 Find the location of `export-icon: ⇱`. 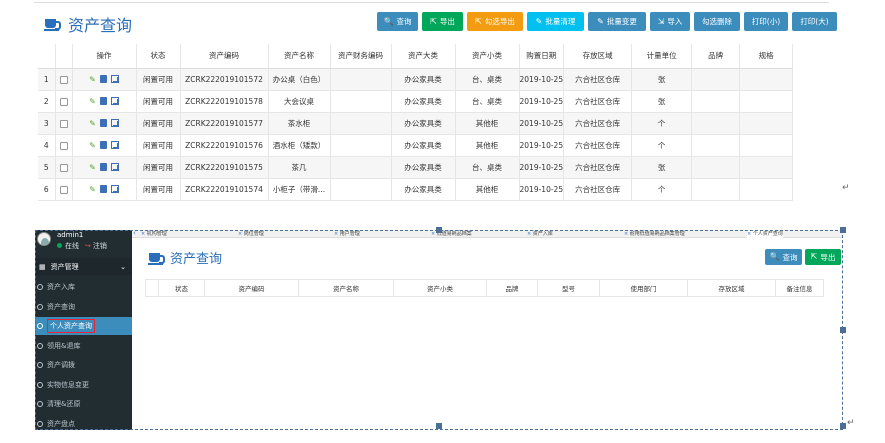

export-icon: ⇱ is located at coordinates (433, 21).